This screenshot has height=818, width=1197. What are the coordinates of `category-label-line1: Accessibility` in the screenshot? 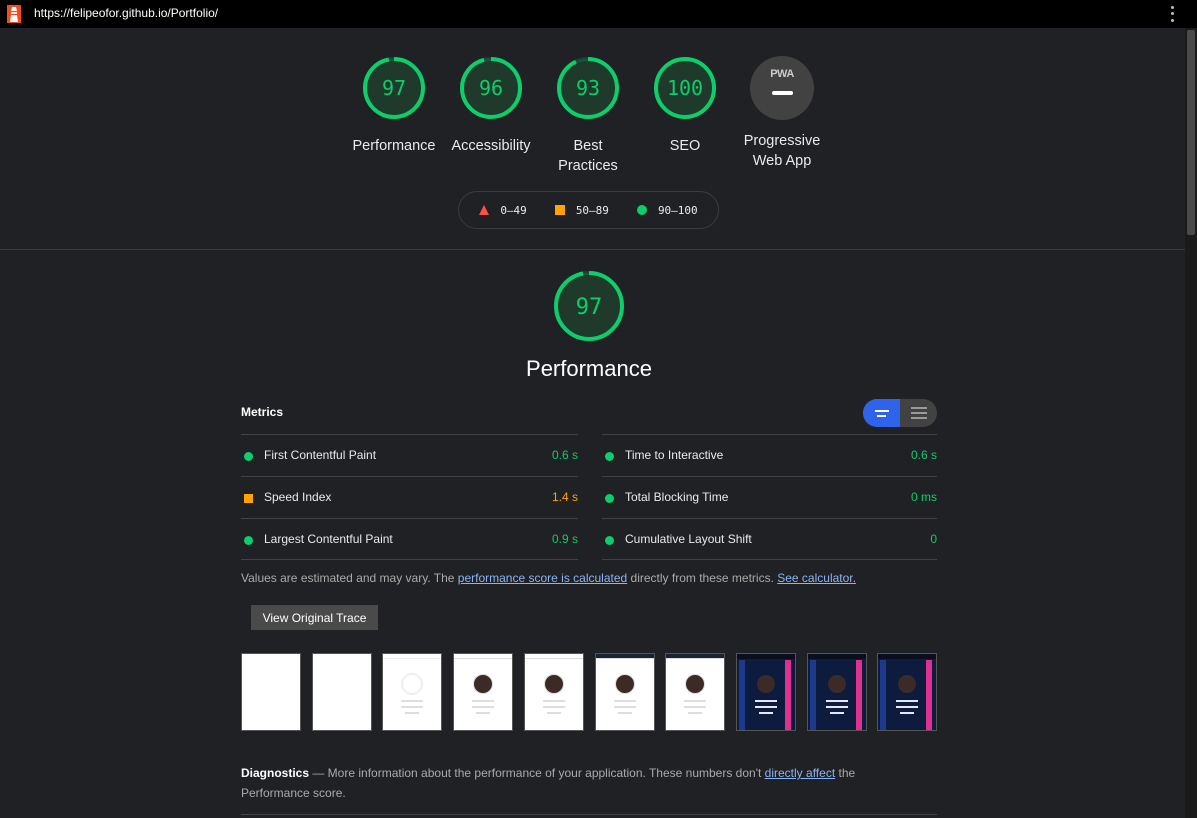 It's located at (491, 146).